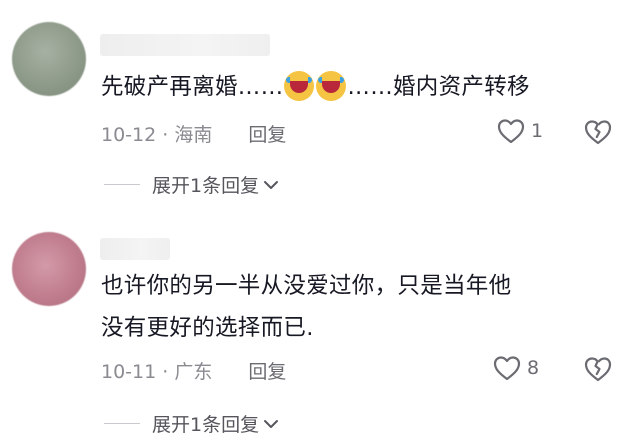 This screenshot has height=437, width=640. I want to click on comment-date: 10-11, so click(129, 372).